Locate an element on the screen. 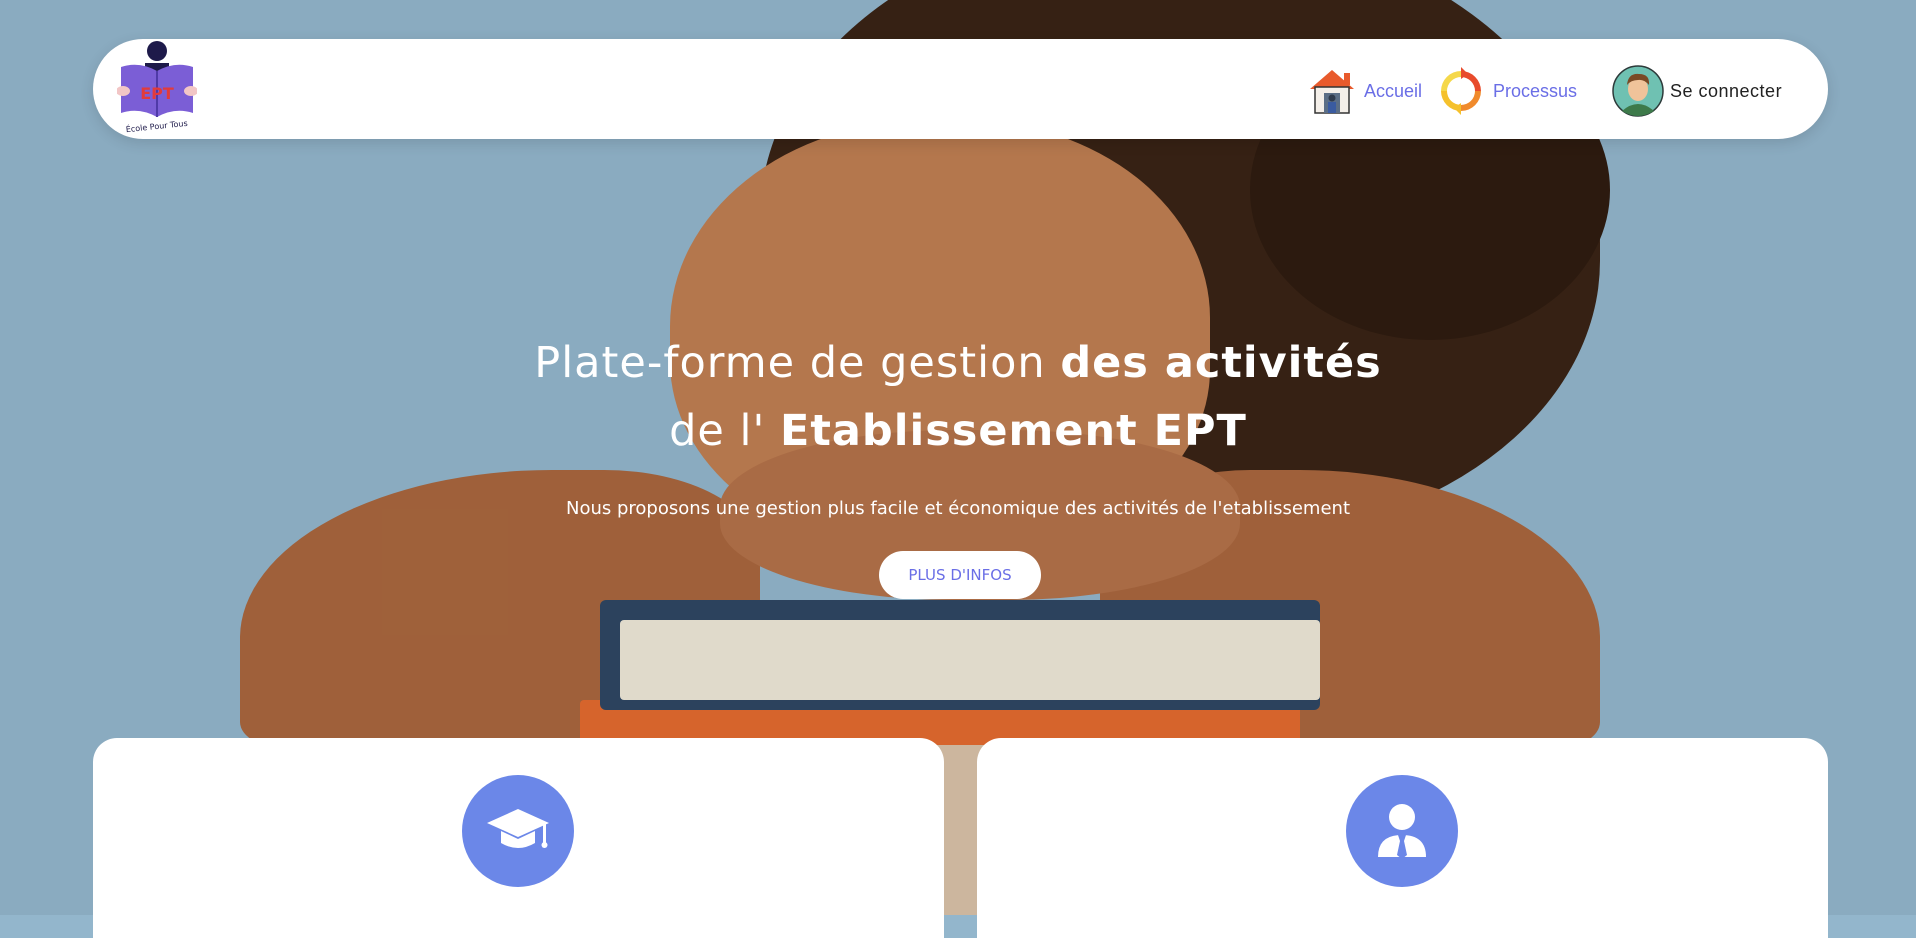  hero-title-bold2: Etablissement EPT is located at coordinates (1013, 430).